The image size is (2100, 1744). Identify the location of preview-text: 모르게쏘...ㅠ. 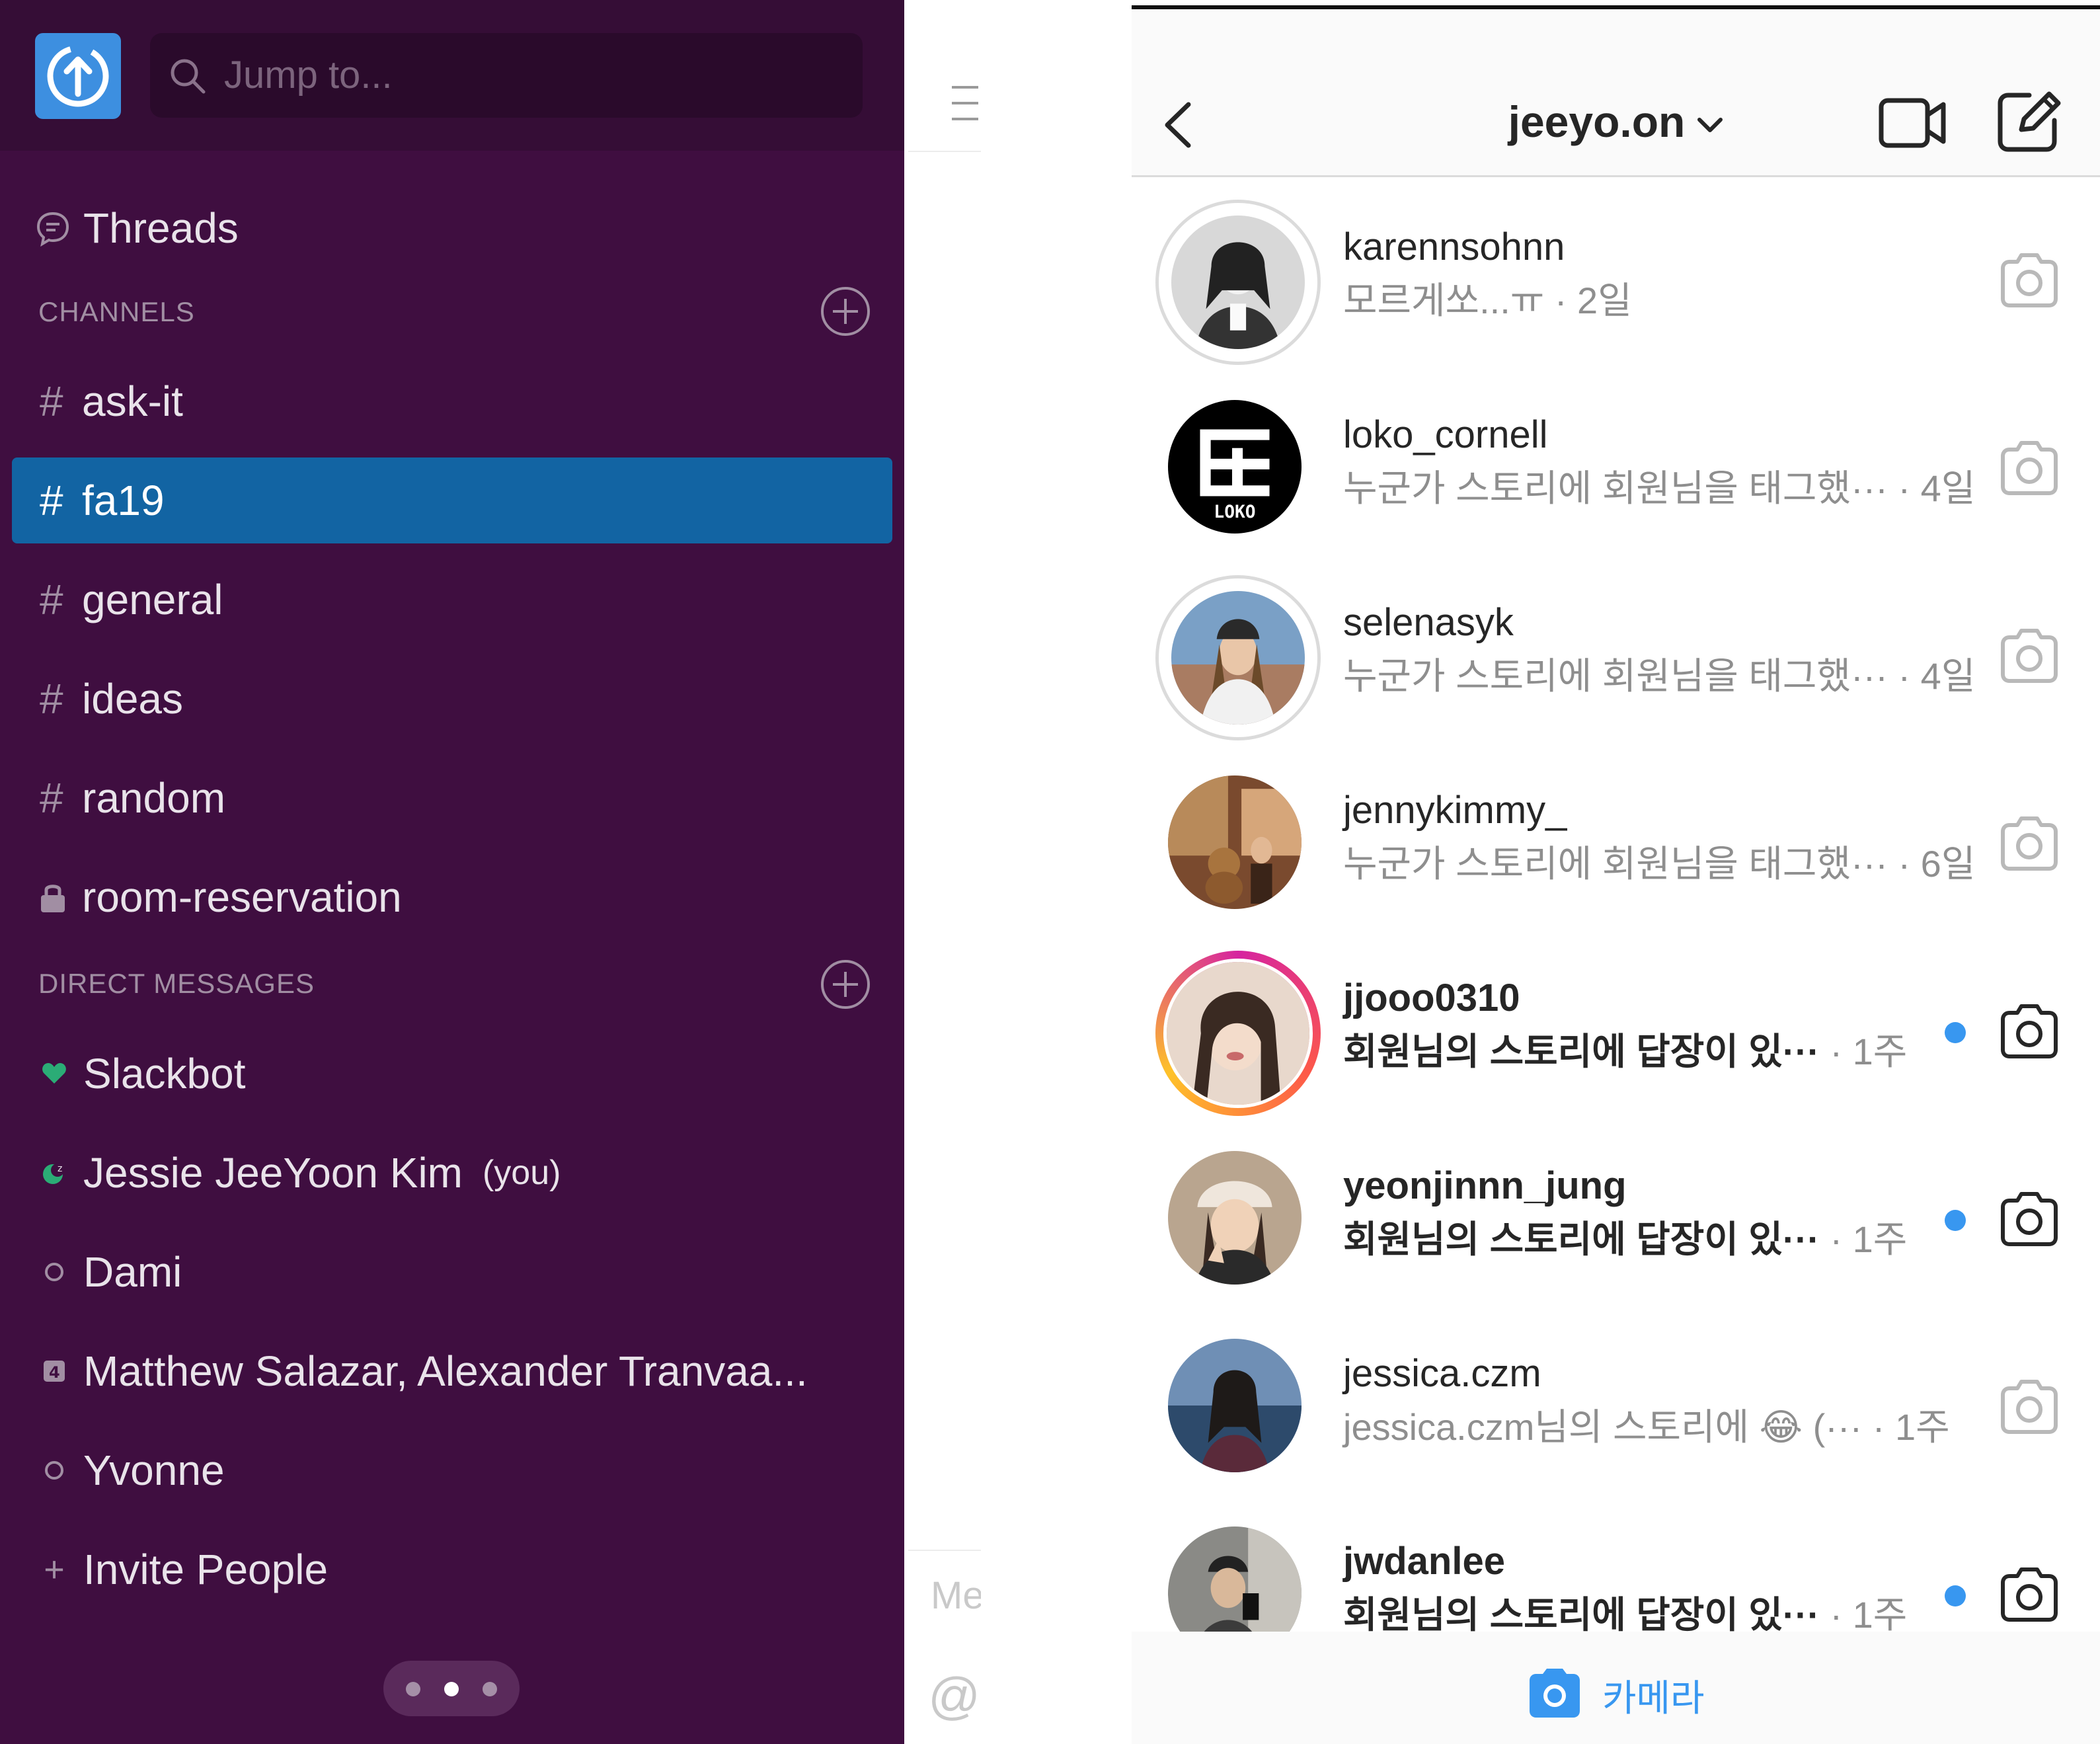
(1444, 300).